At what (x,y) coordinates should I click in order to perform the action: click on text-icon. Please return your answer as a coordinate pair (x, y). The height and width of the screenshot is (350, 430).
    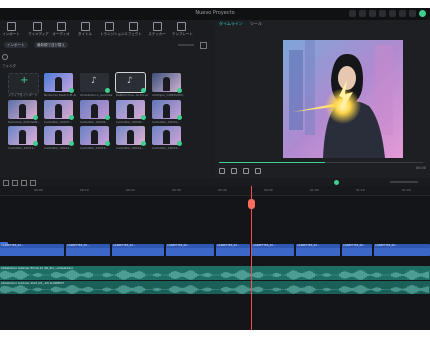
    Looking at the image, I should click on (85, 26).